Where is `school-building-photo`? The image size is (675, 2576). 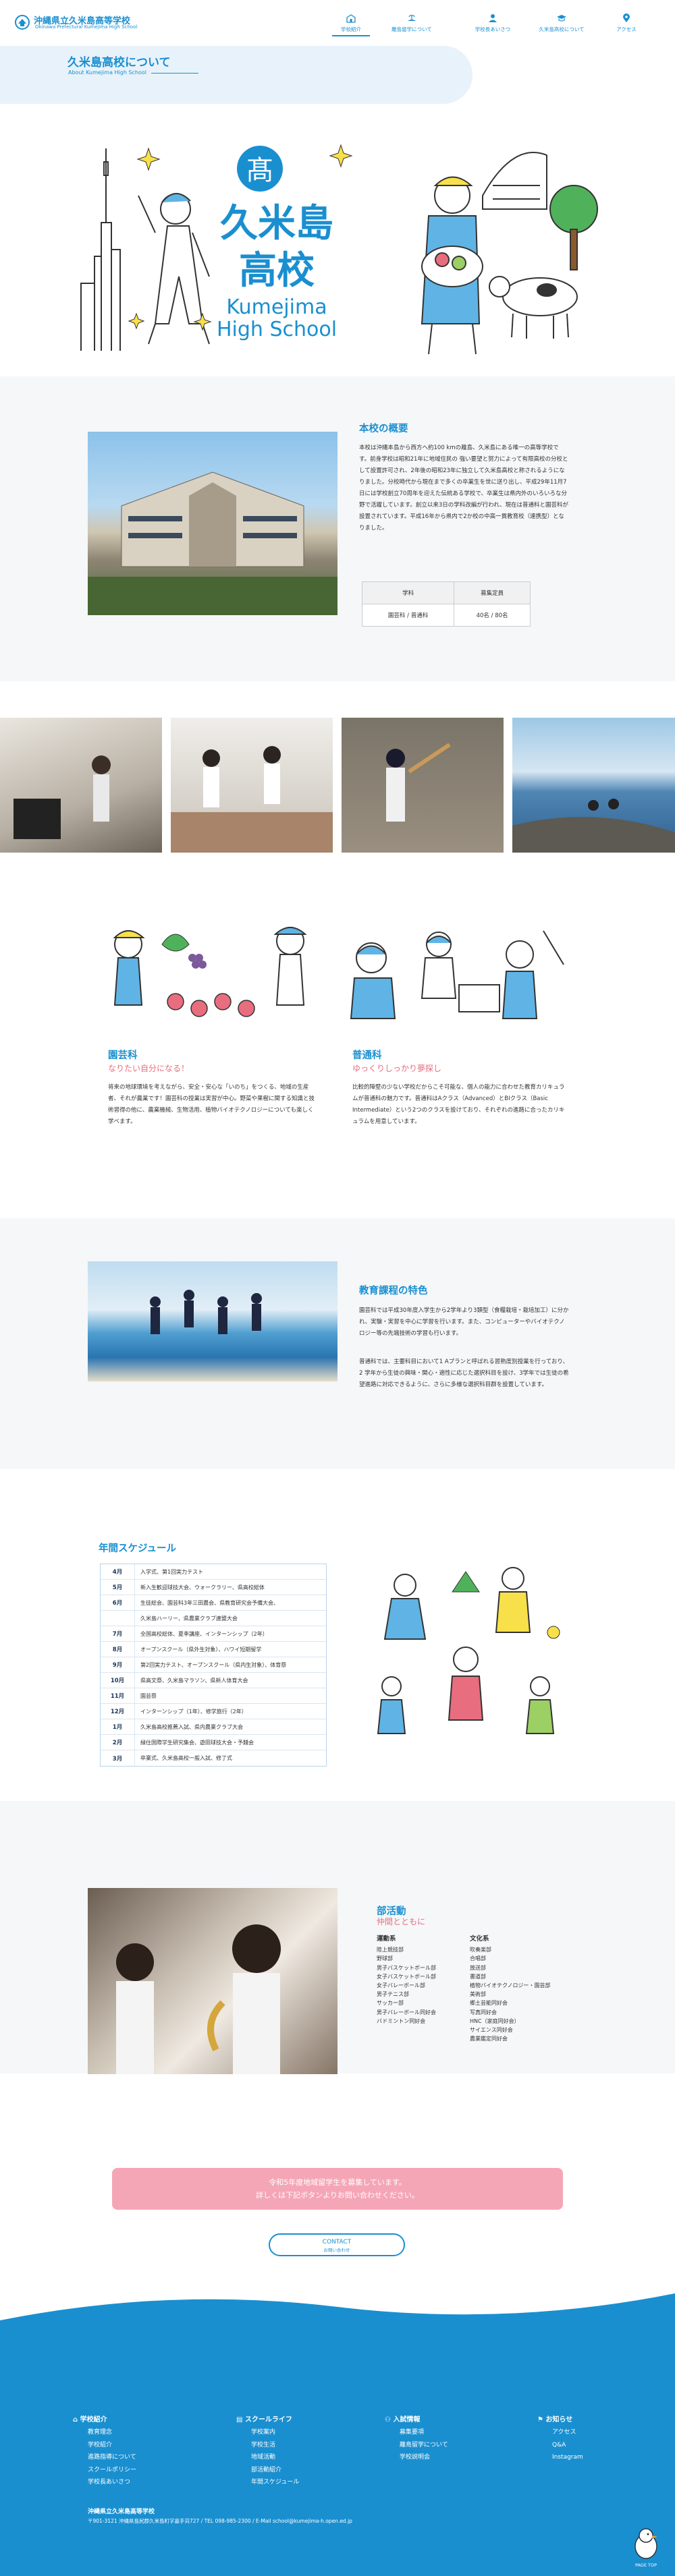
school-building-photo is located at coordinates (213, 523).